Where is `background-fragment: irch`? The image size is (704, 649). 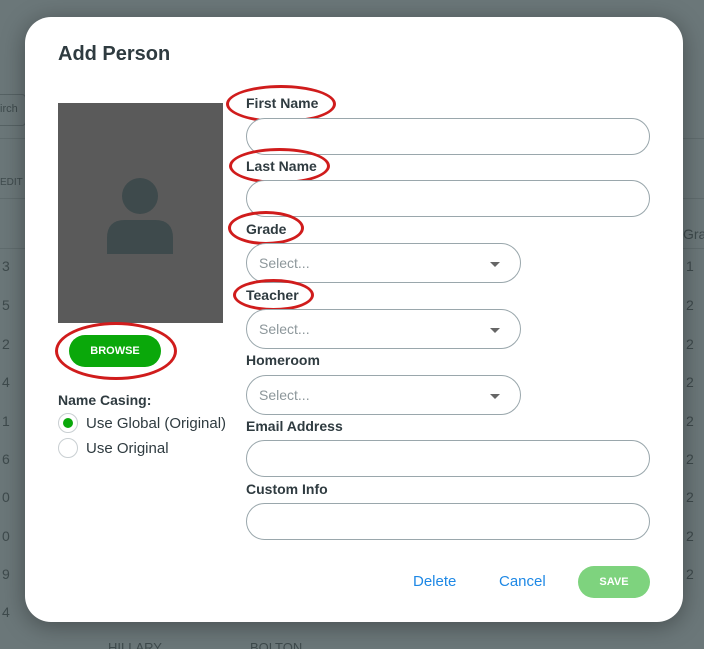
background-fragment: irch is located at coordinates (9, 109).